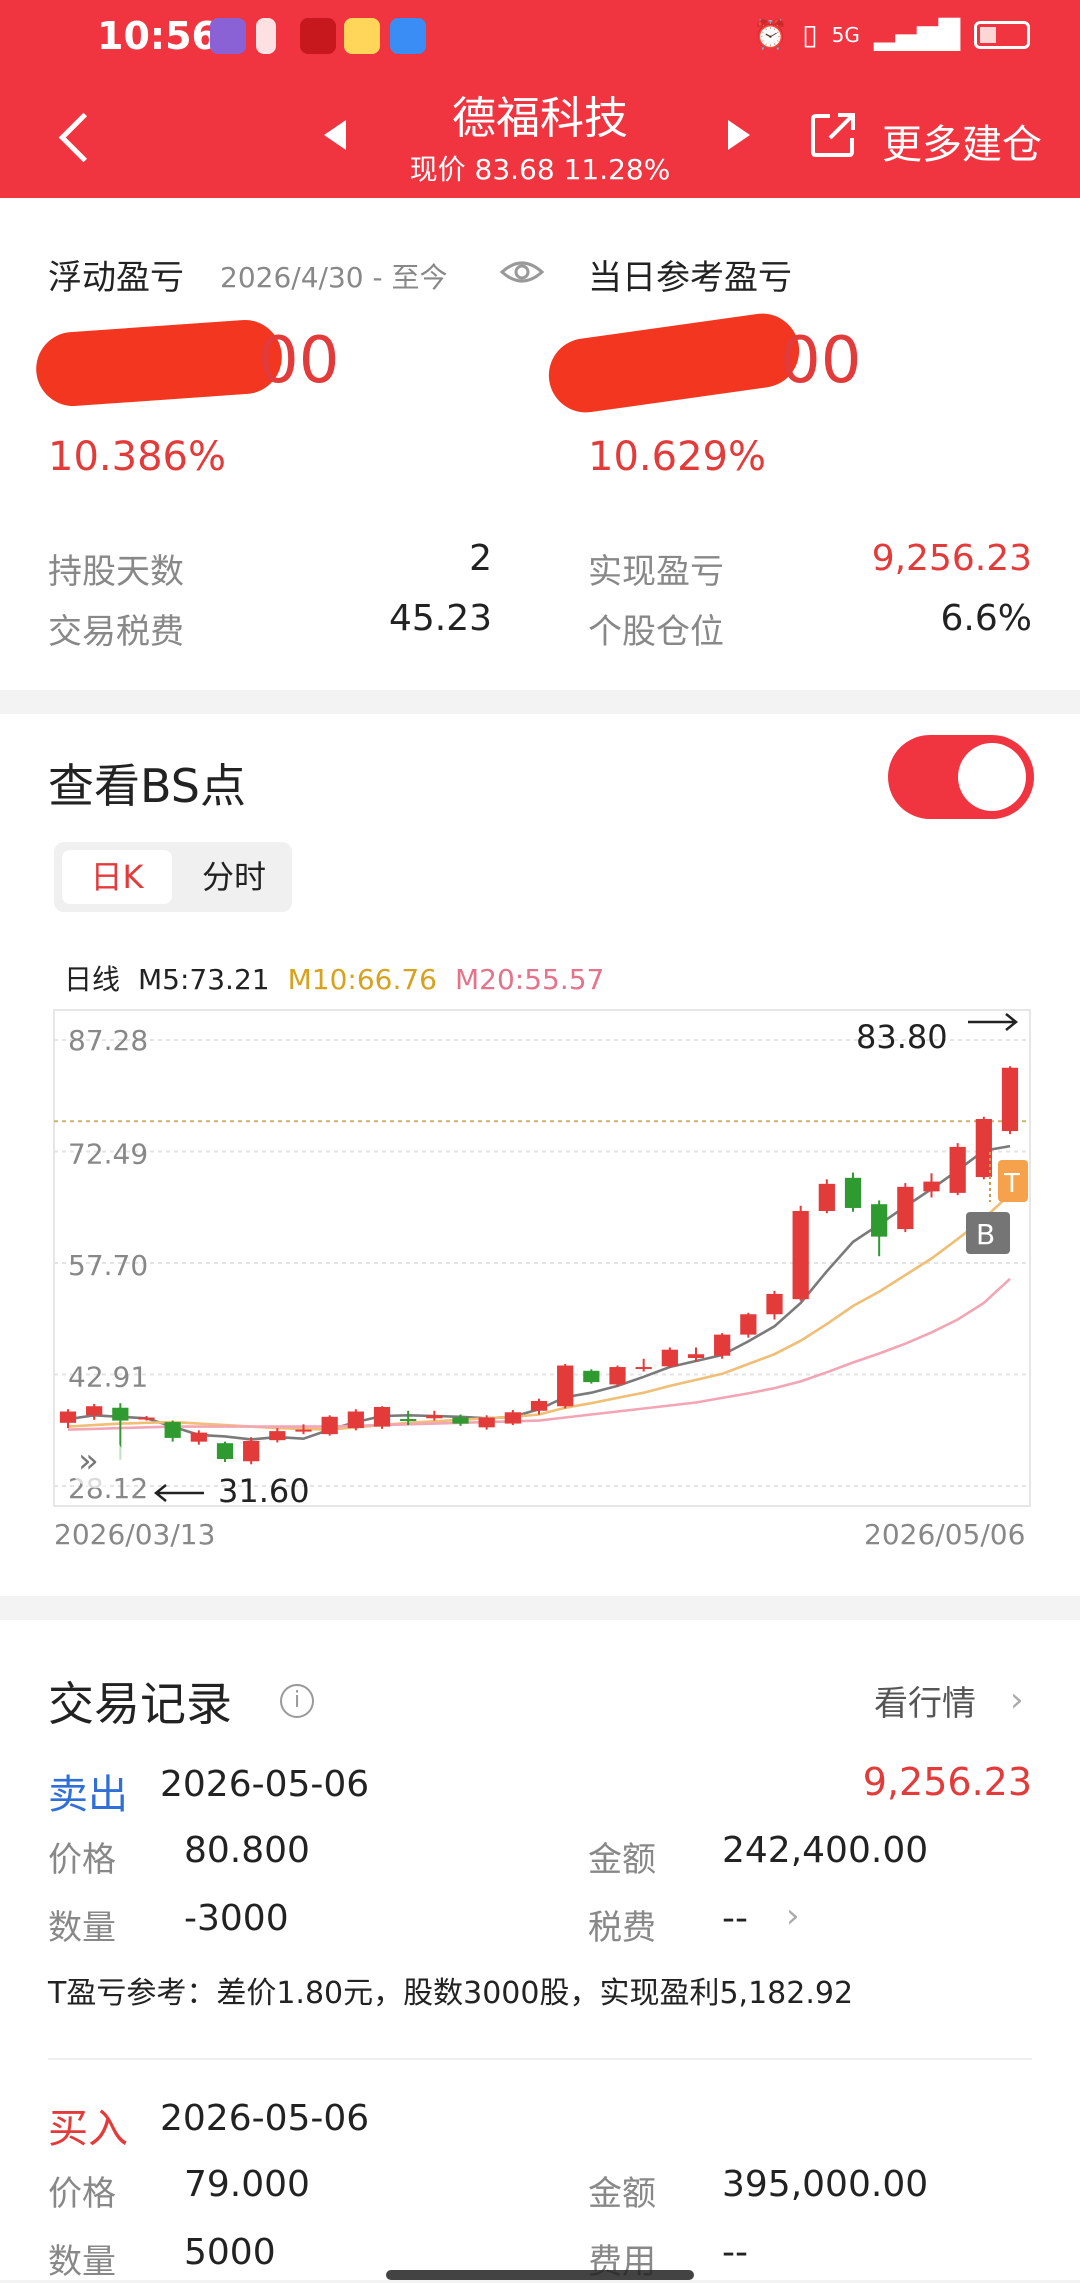  What do you see at coordinates (947, 1782) in the screenshot?
I see `trade-pl: 9,256.23` at bounding box center [947, 1782].